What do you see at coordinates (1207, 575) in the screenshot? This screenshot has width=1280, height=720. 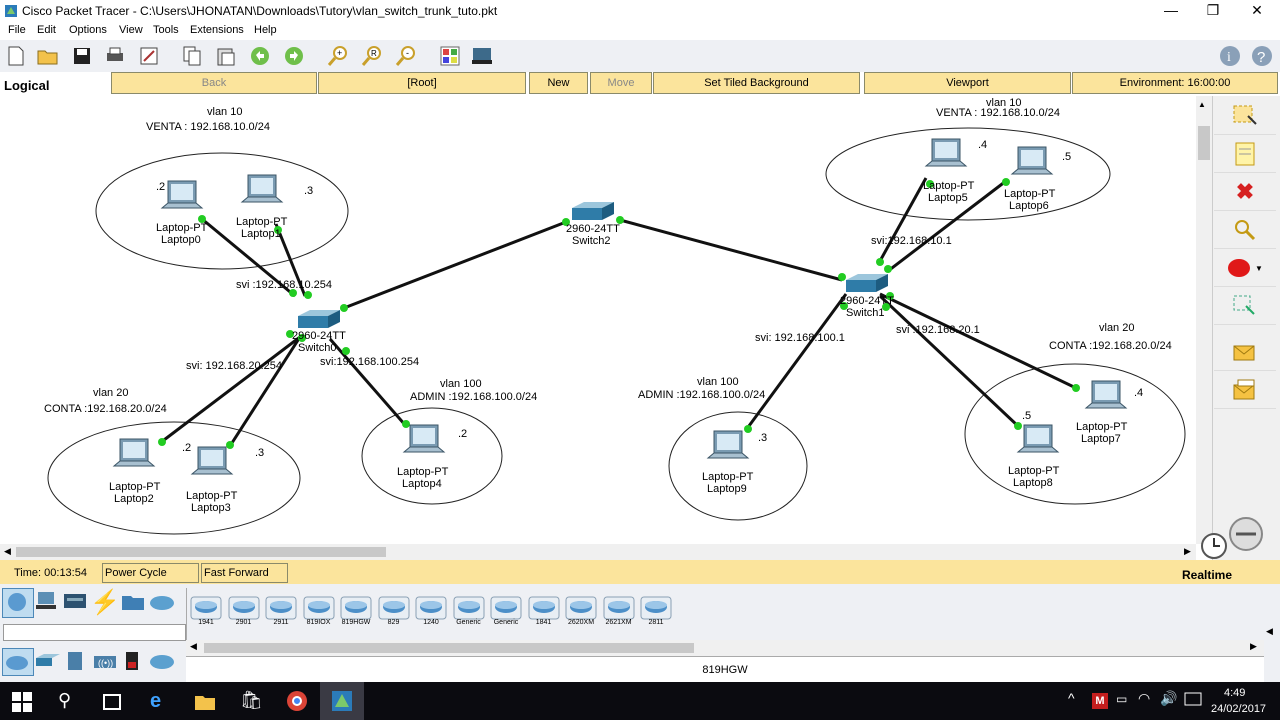 I see `realtime-label: Realtime` at bounding box center [1207, 575].